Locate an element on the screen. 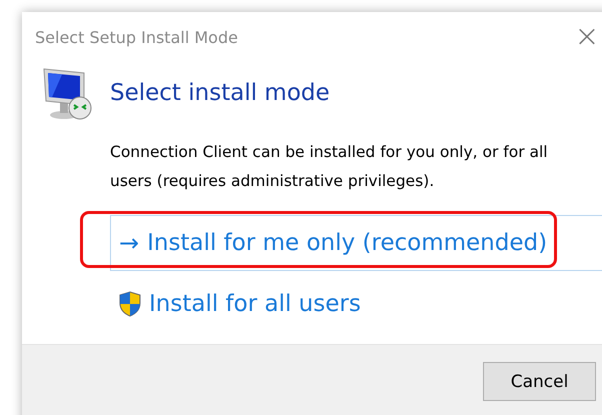 This screenshot has height=415, width=602. install-option-link: Install for all users is located at coordinates (356, 304).